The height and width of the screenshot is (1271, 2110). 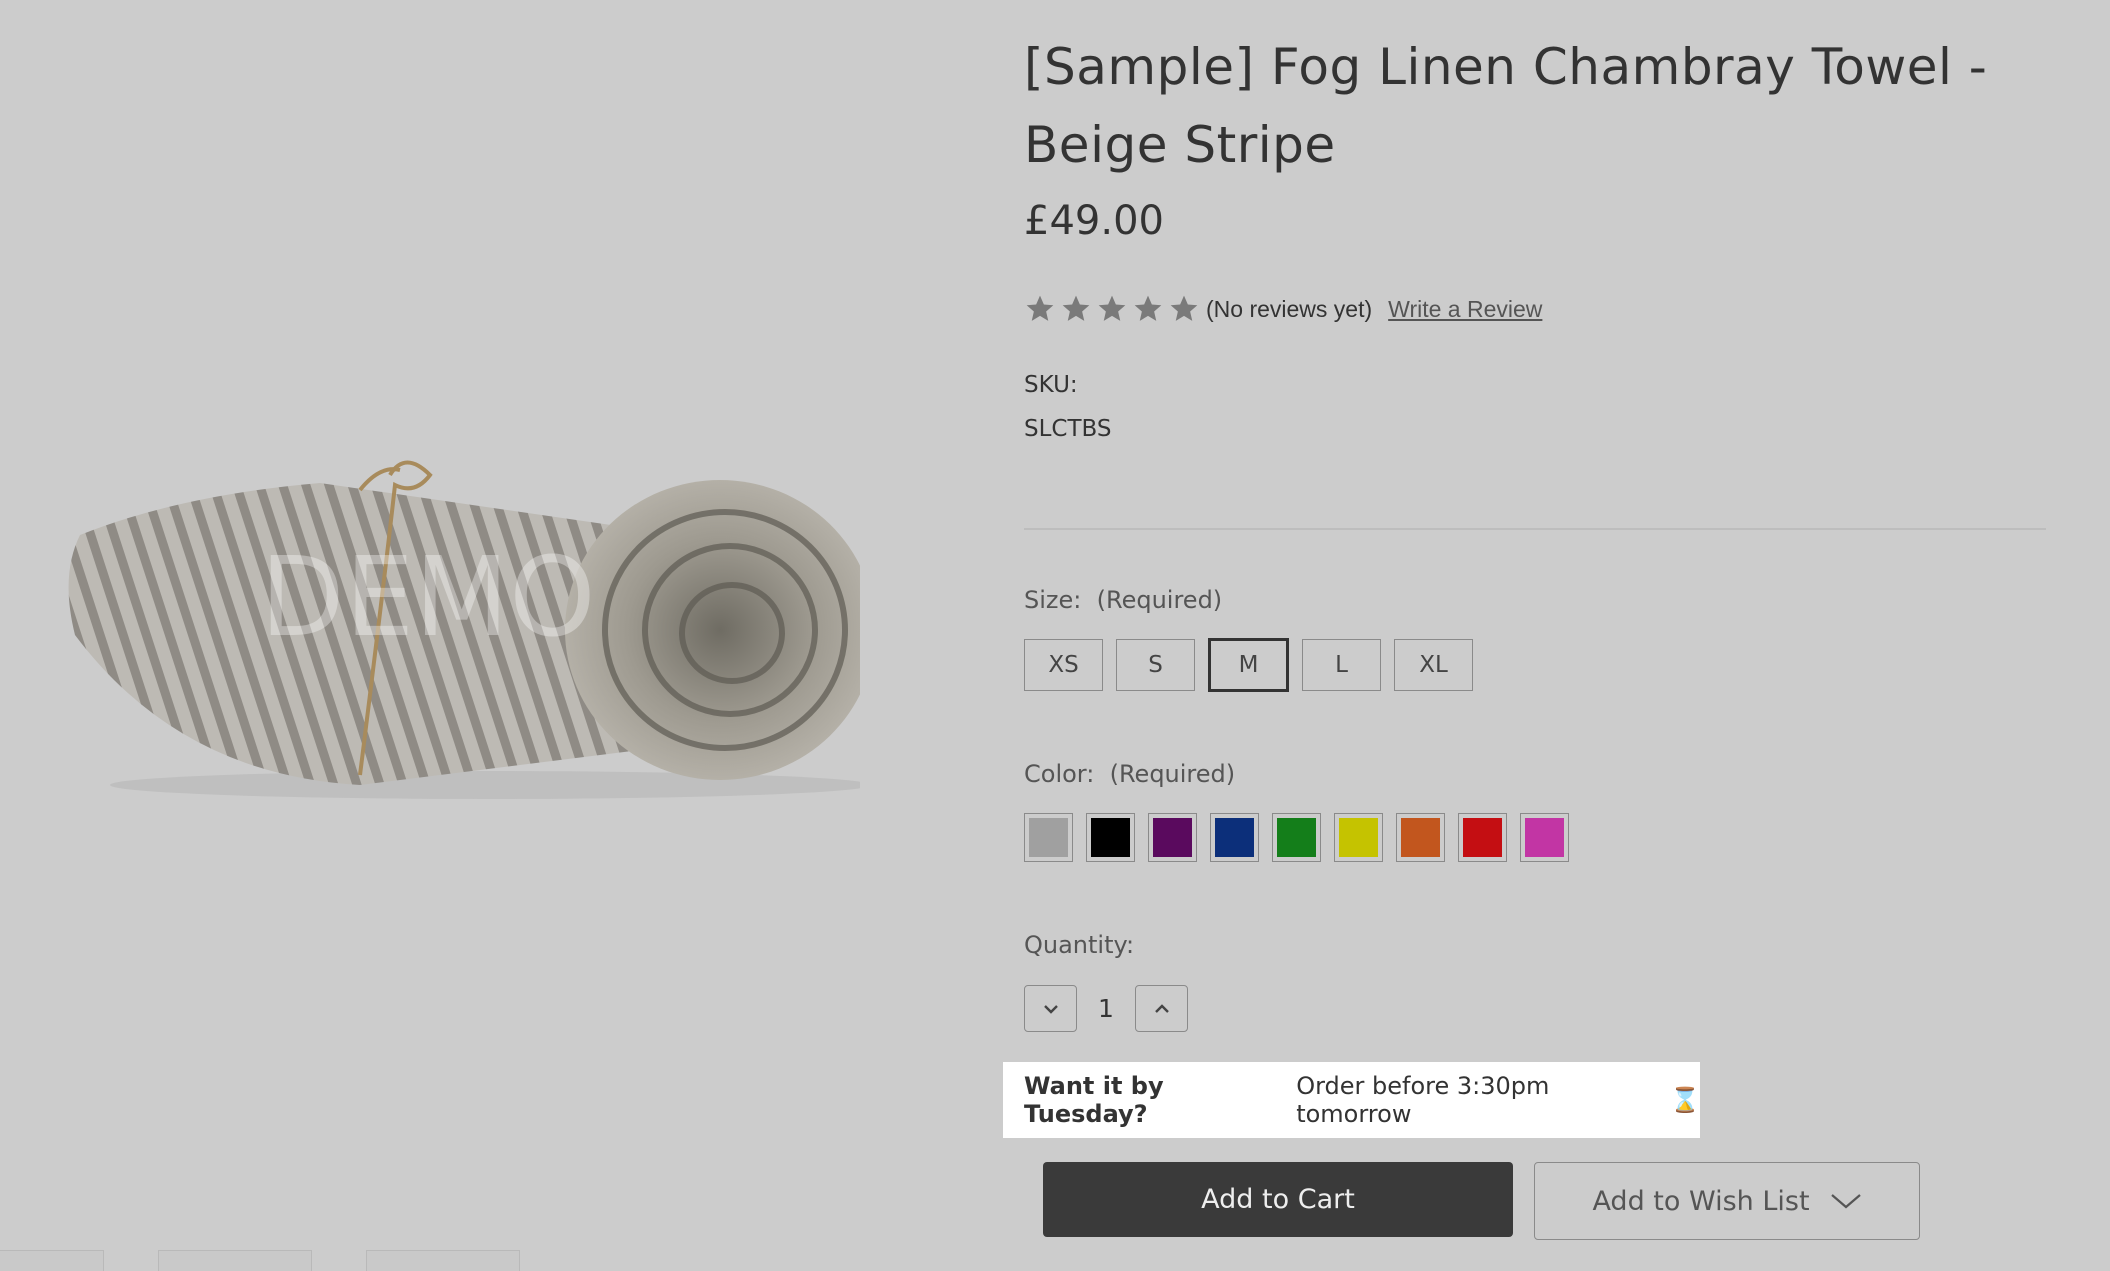 I want to click on quantity-decrease-button, so click(x=1050, y=1008).